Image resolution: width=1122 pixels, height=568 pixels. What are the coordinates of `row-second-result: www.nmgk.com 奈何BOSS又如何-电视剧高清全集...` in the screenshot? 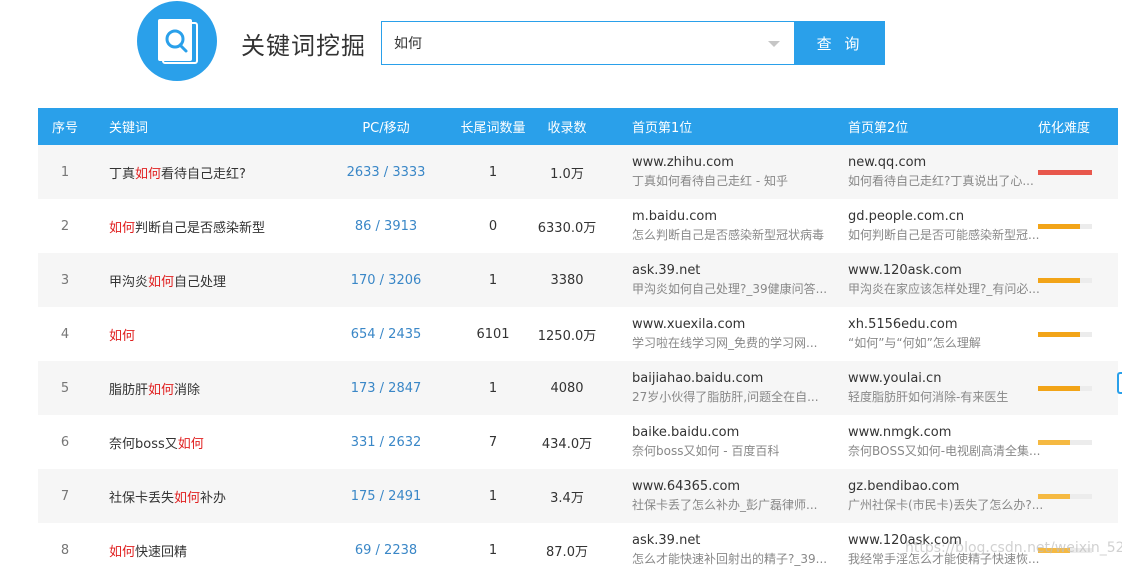 It's located at (931, 442).